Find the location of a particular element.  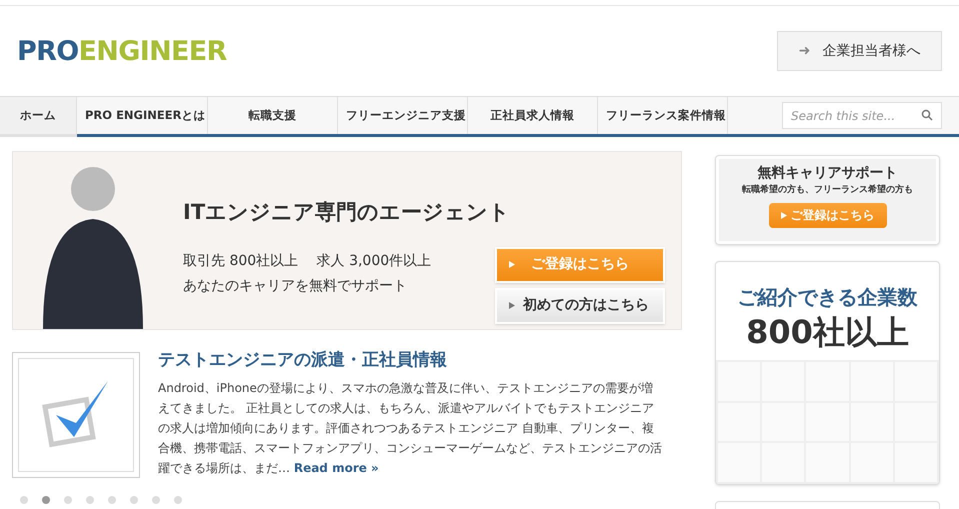

hero-stats: 取引先 800社以上 求人 3,000件以上 is located at coordinates (307, 261).